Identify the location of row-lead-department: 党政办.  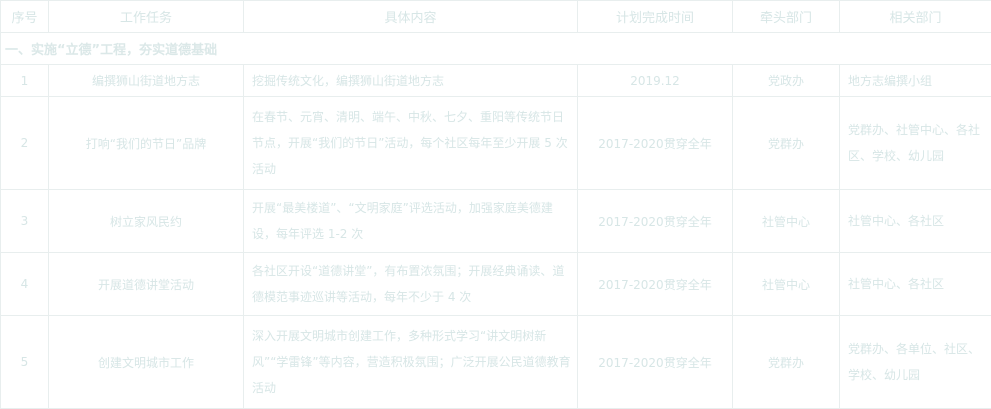
(786, 80).